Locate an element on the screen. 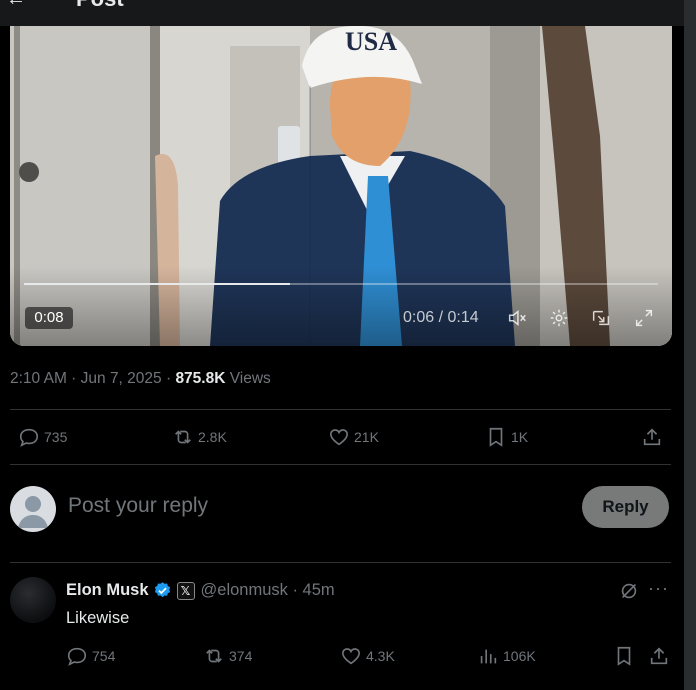  video-progress-fill is located at coordinates (157, 284).